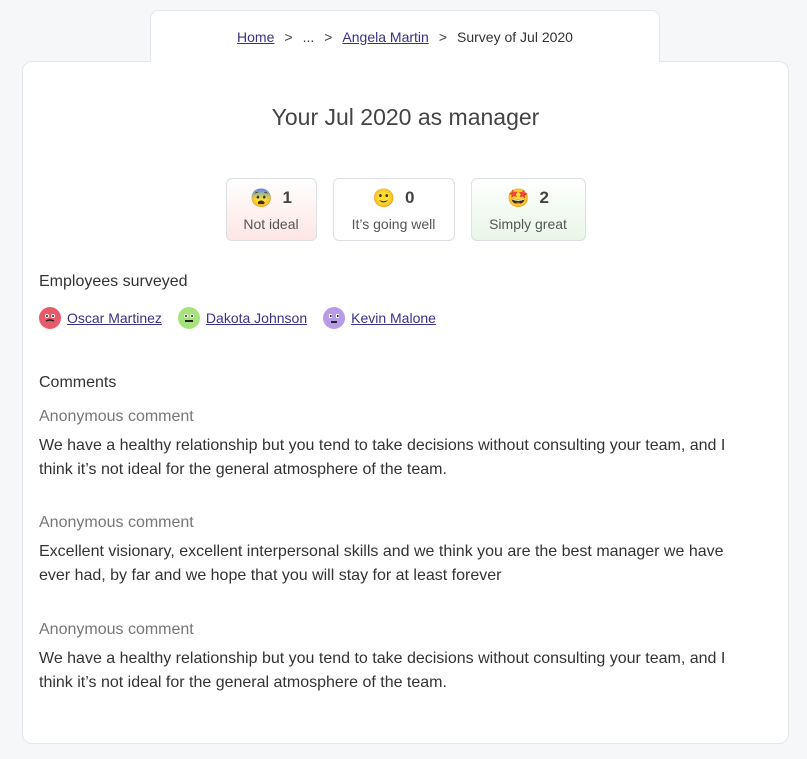 The height and width of the screenshot is (759, 807). I want to click on employees-section-title: Employees surveyed, so click(113, 281).